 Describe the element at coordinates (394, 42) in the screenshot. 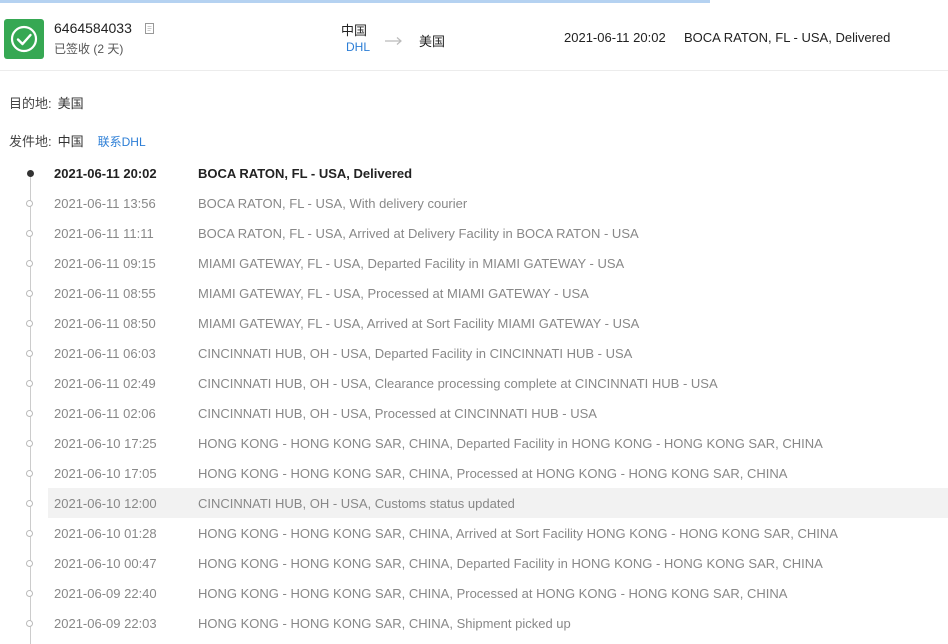

I see `arrow-right-icon` at that location.